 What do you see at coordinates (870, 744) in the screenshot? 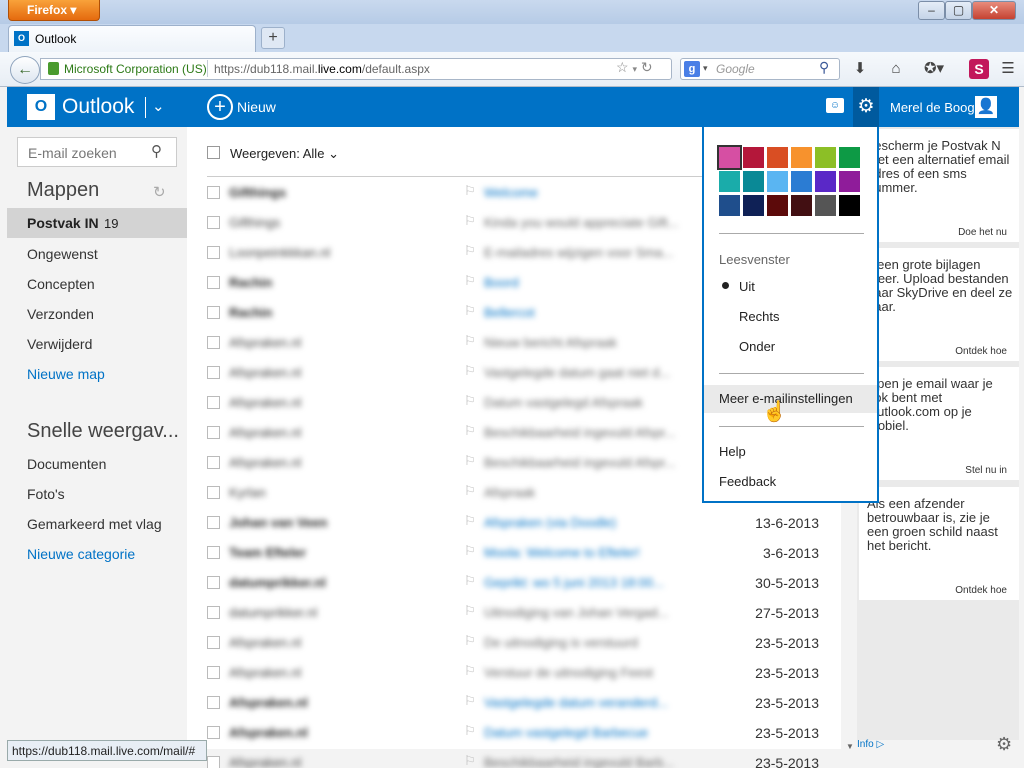
I see `ad-info-link: Info ▷` at bounding box center [870, 744].